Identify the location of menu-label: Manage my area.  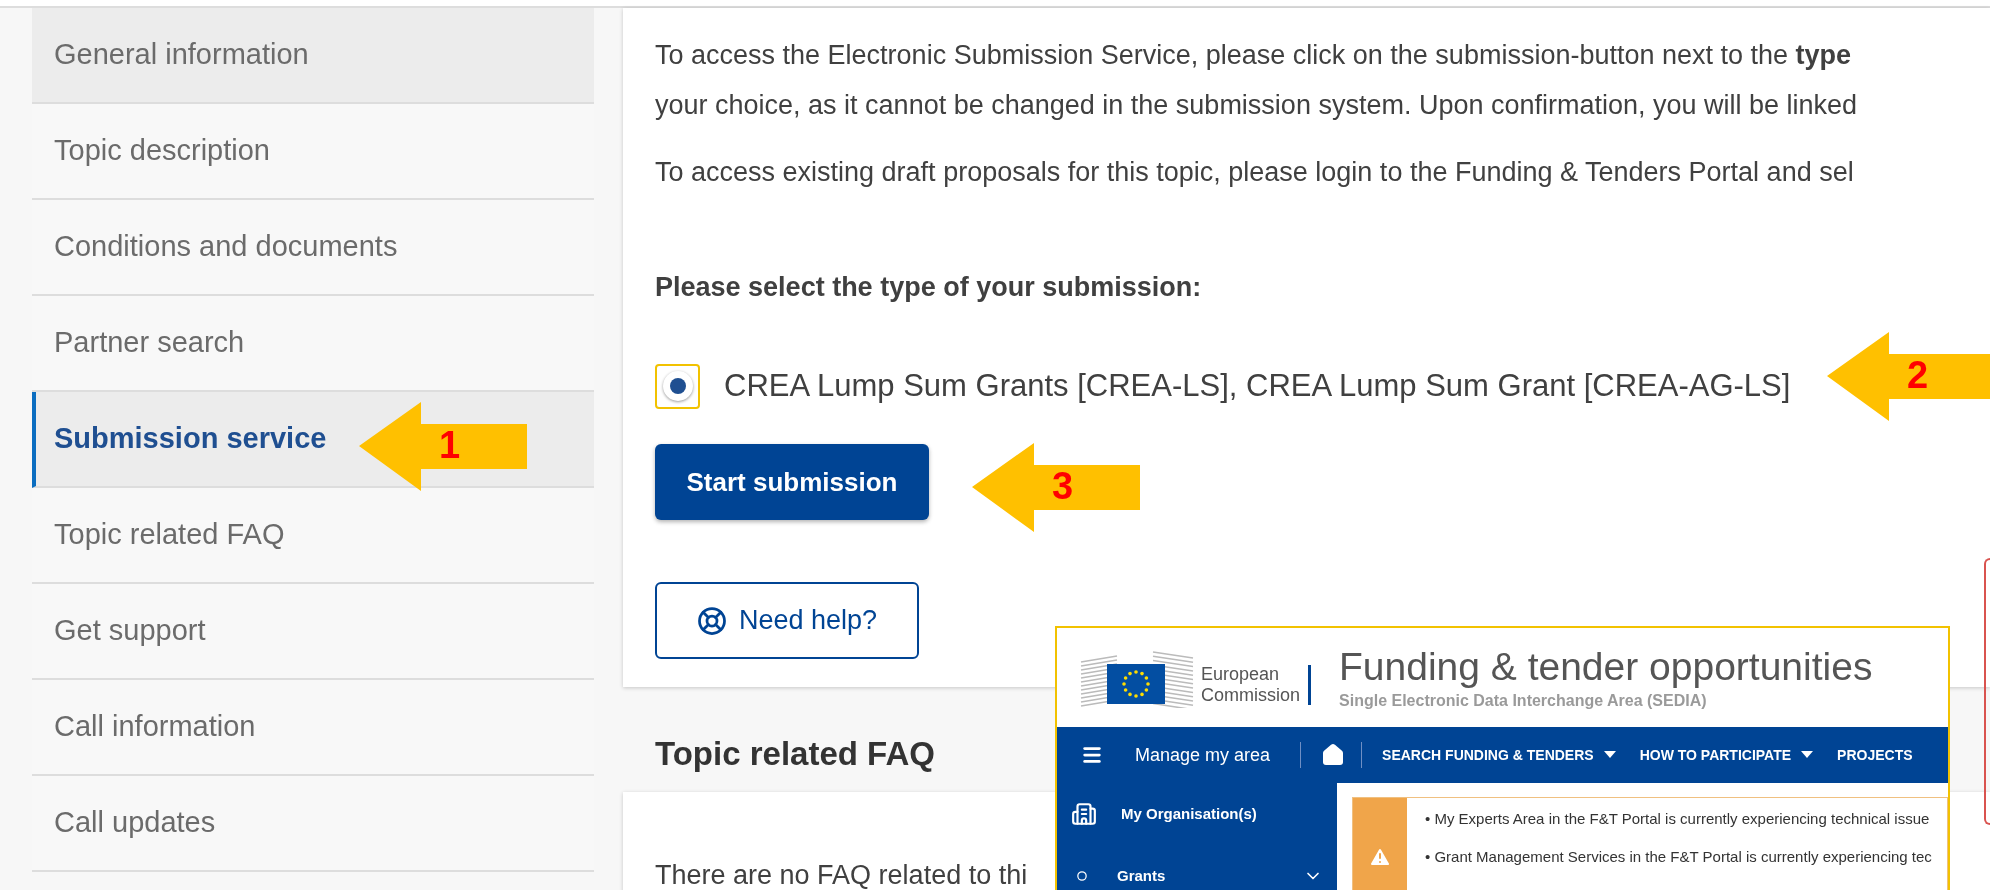
(1203, 755).